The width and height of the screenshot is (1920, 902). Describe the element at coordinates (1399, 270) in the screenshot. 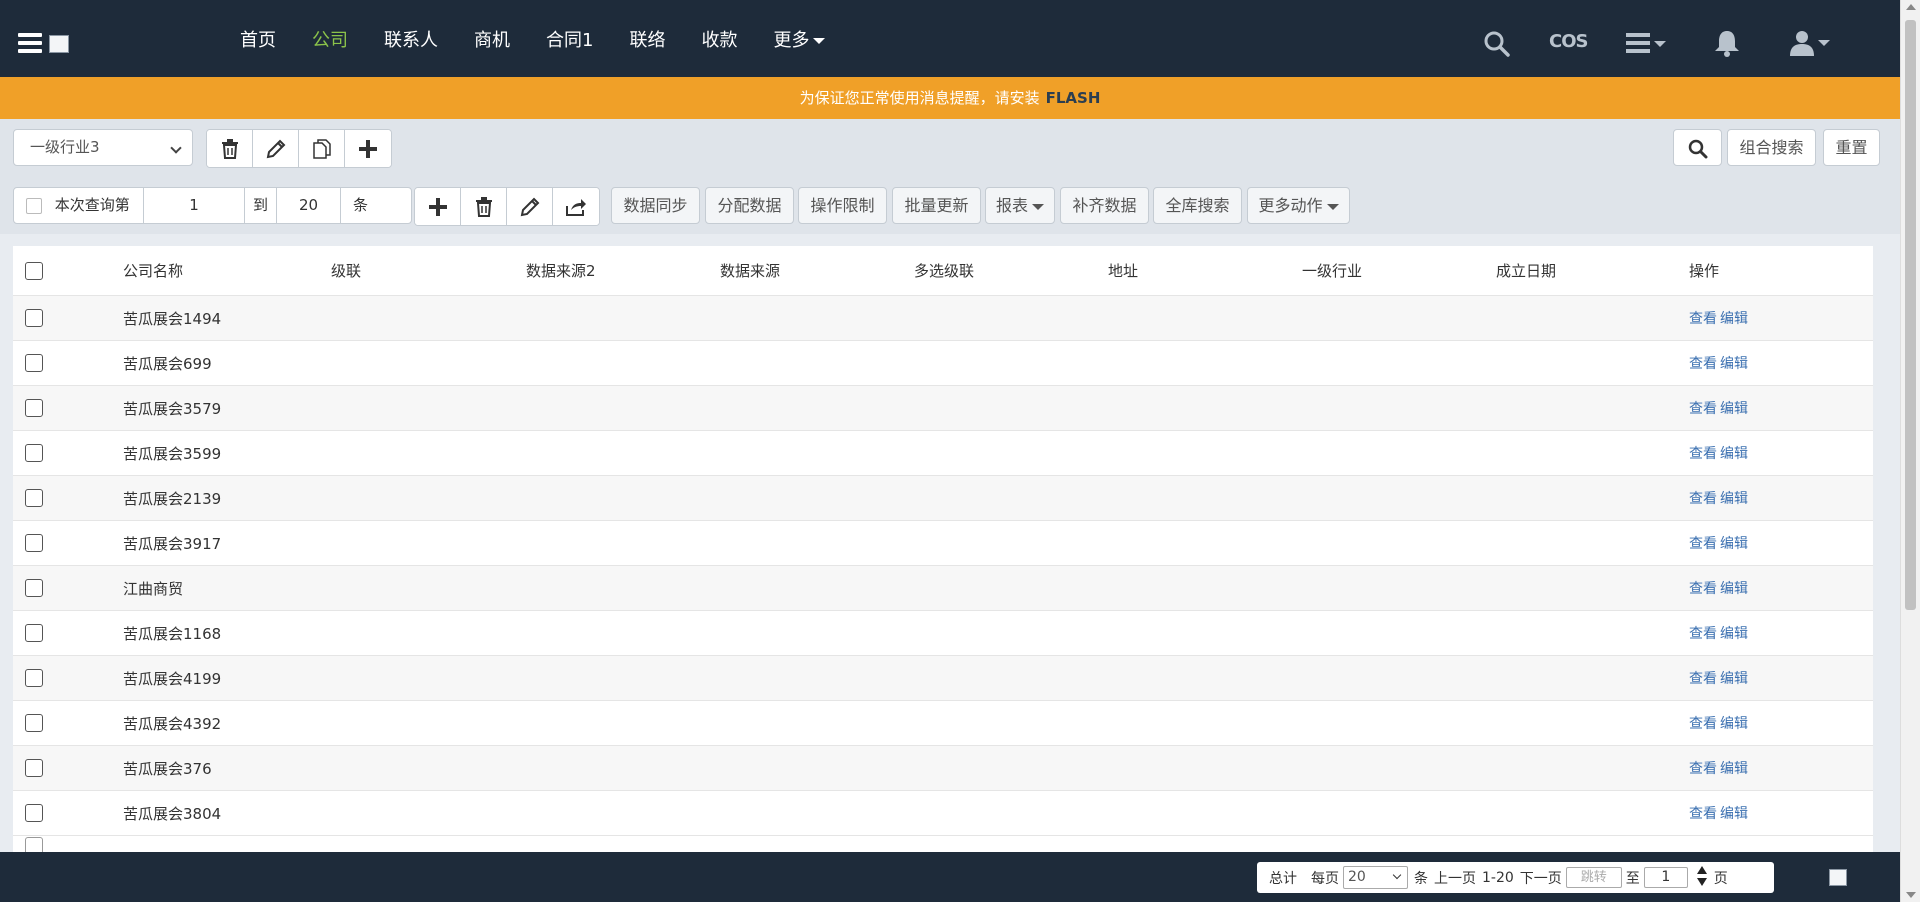

I see `header-industry: 一级行业` at that location.